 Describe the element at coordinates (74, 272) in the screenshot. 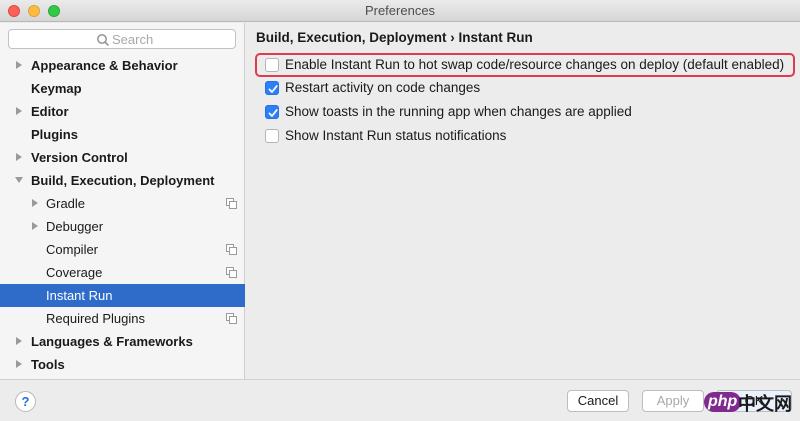

I see `sidebar-item-label: Coverage` at that location.